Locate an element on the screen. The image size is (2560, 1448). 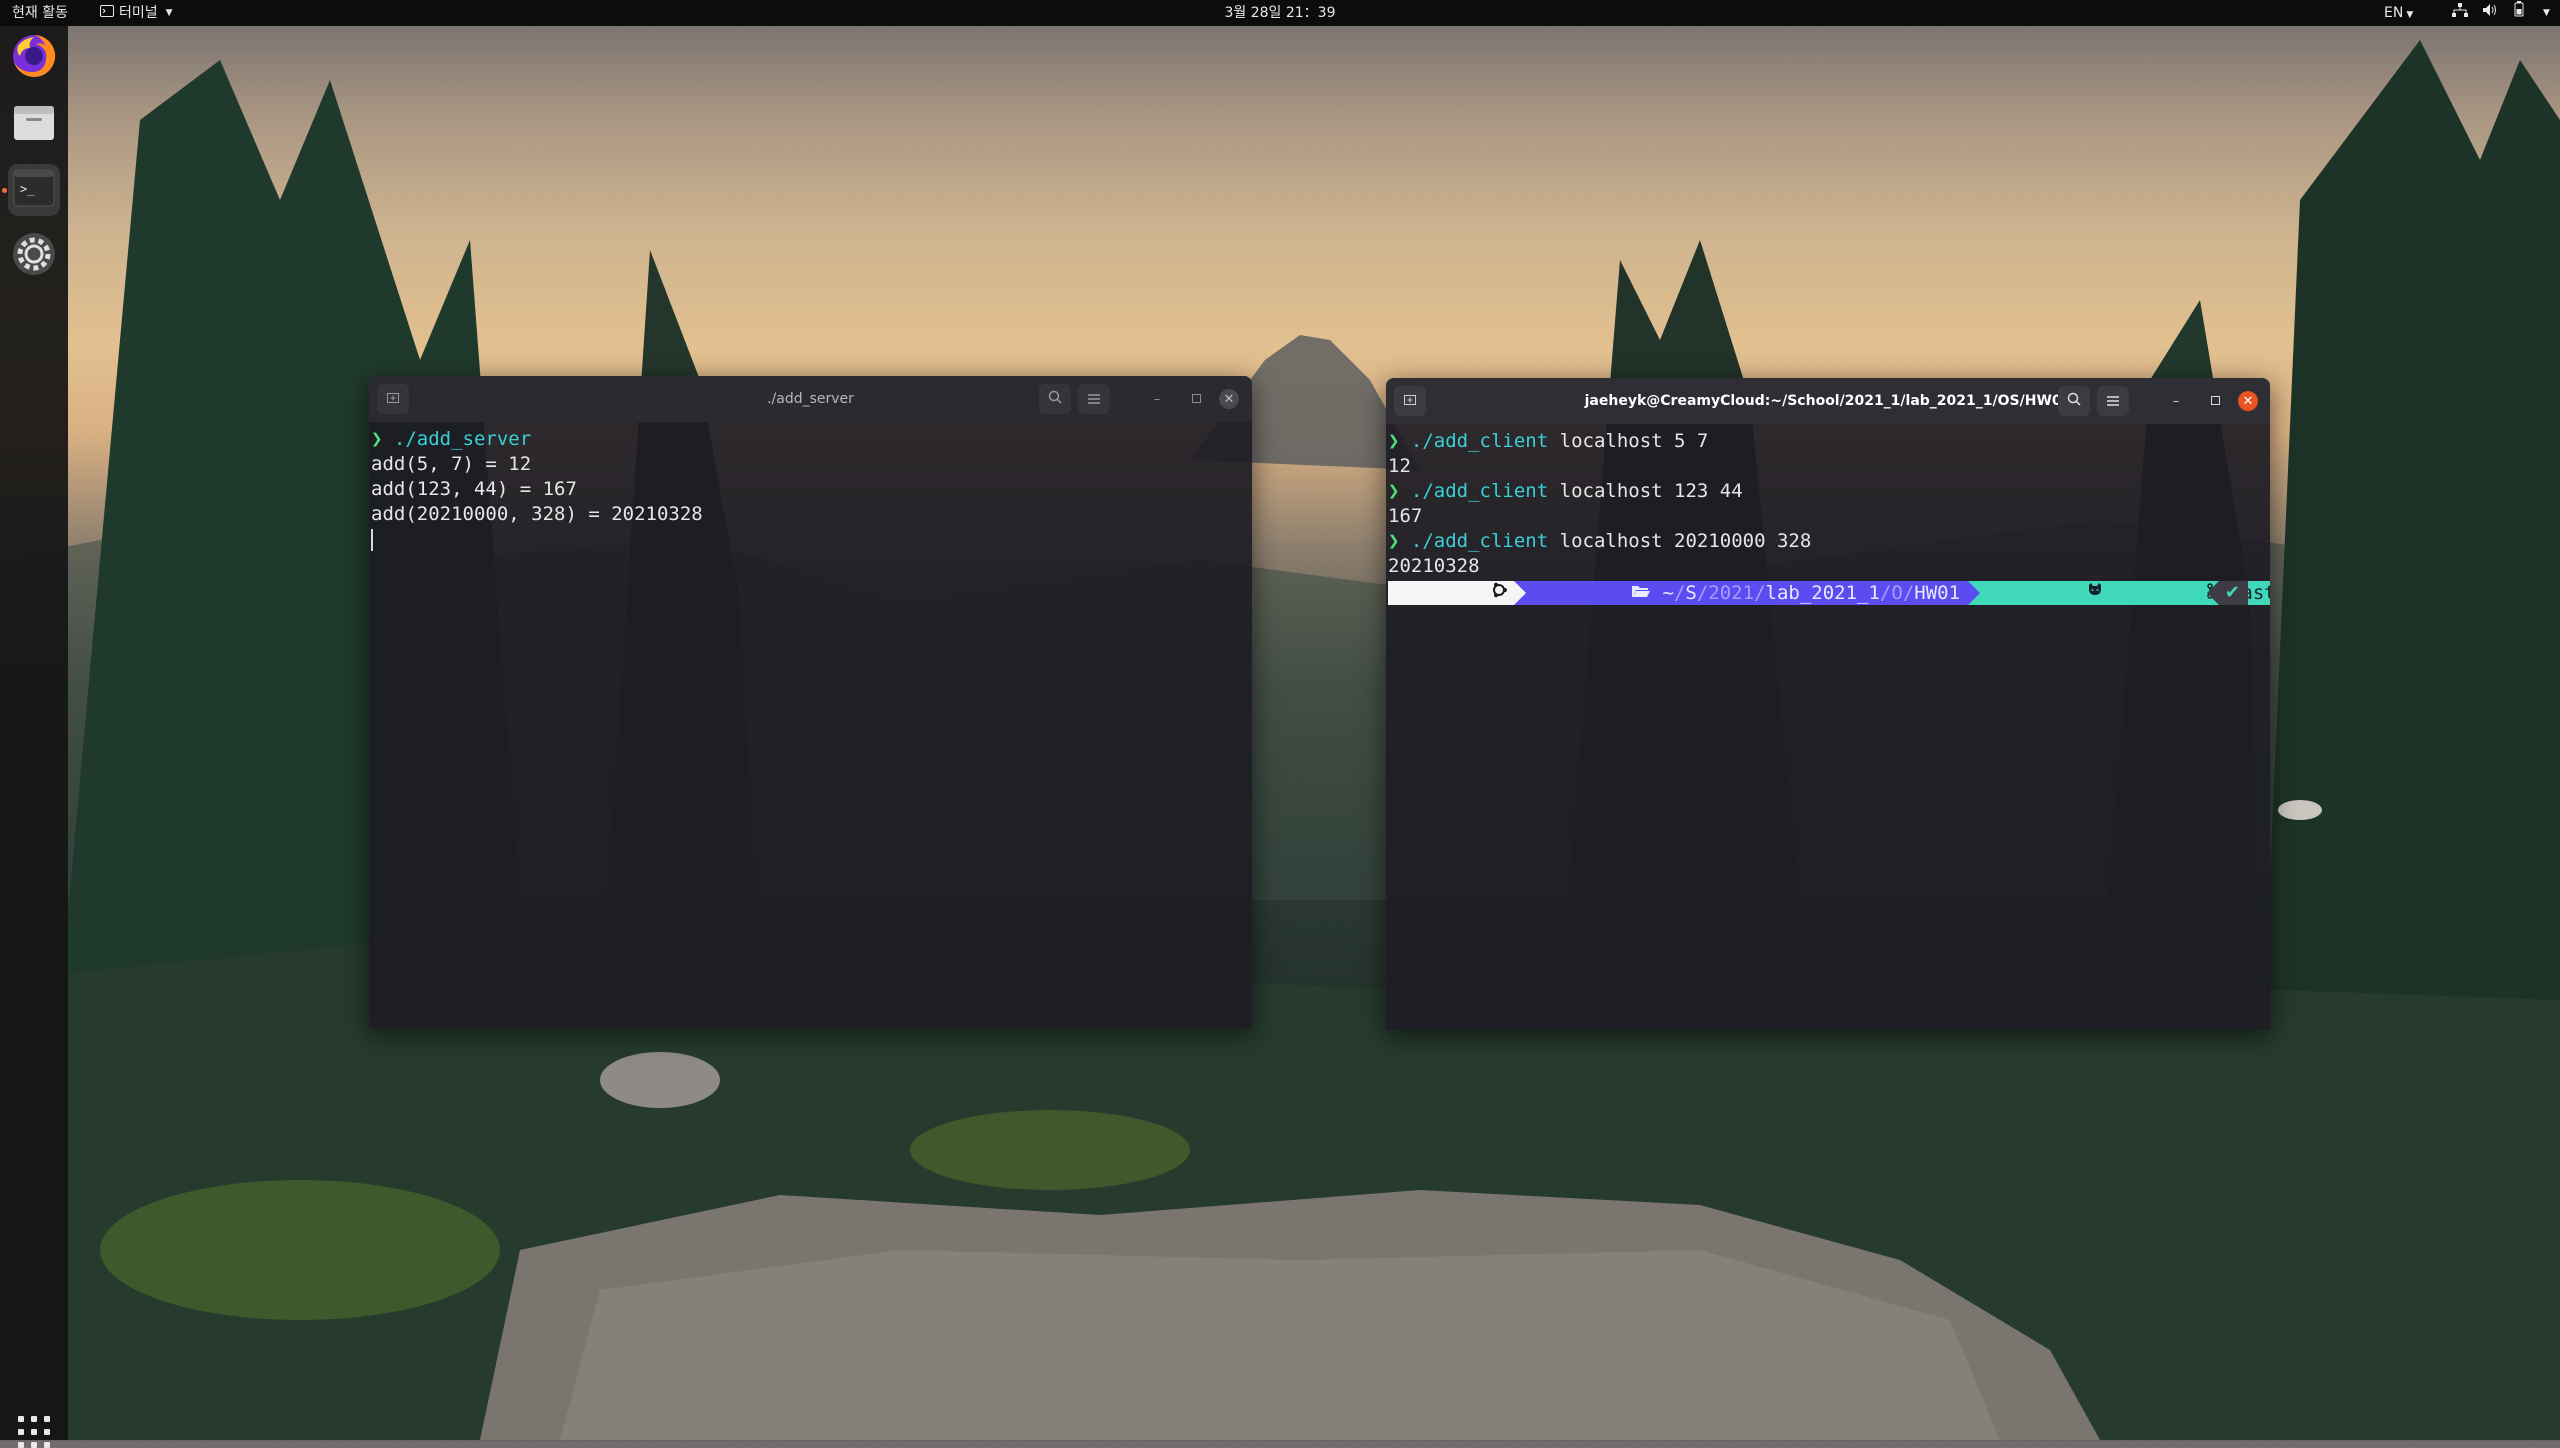
dock-item-files is located at coordinates (34, 124).